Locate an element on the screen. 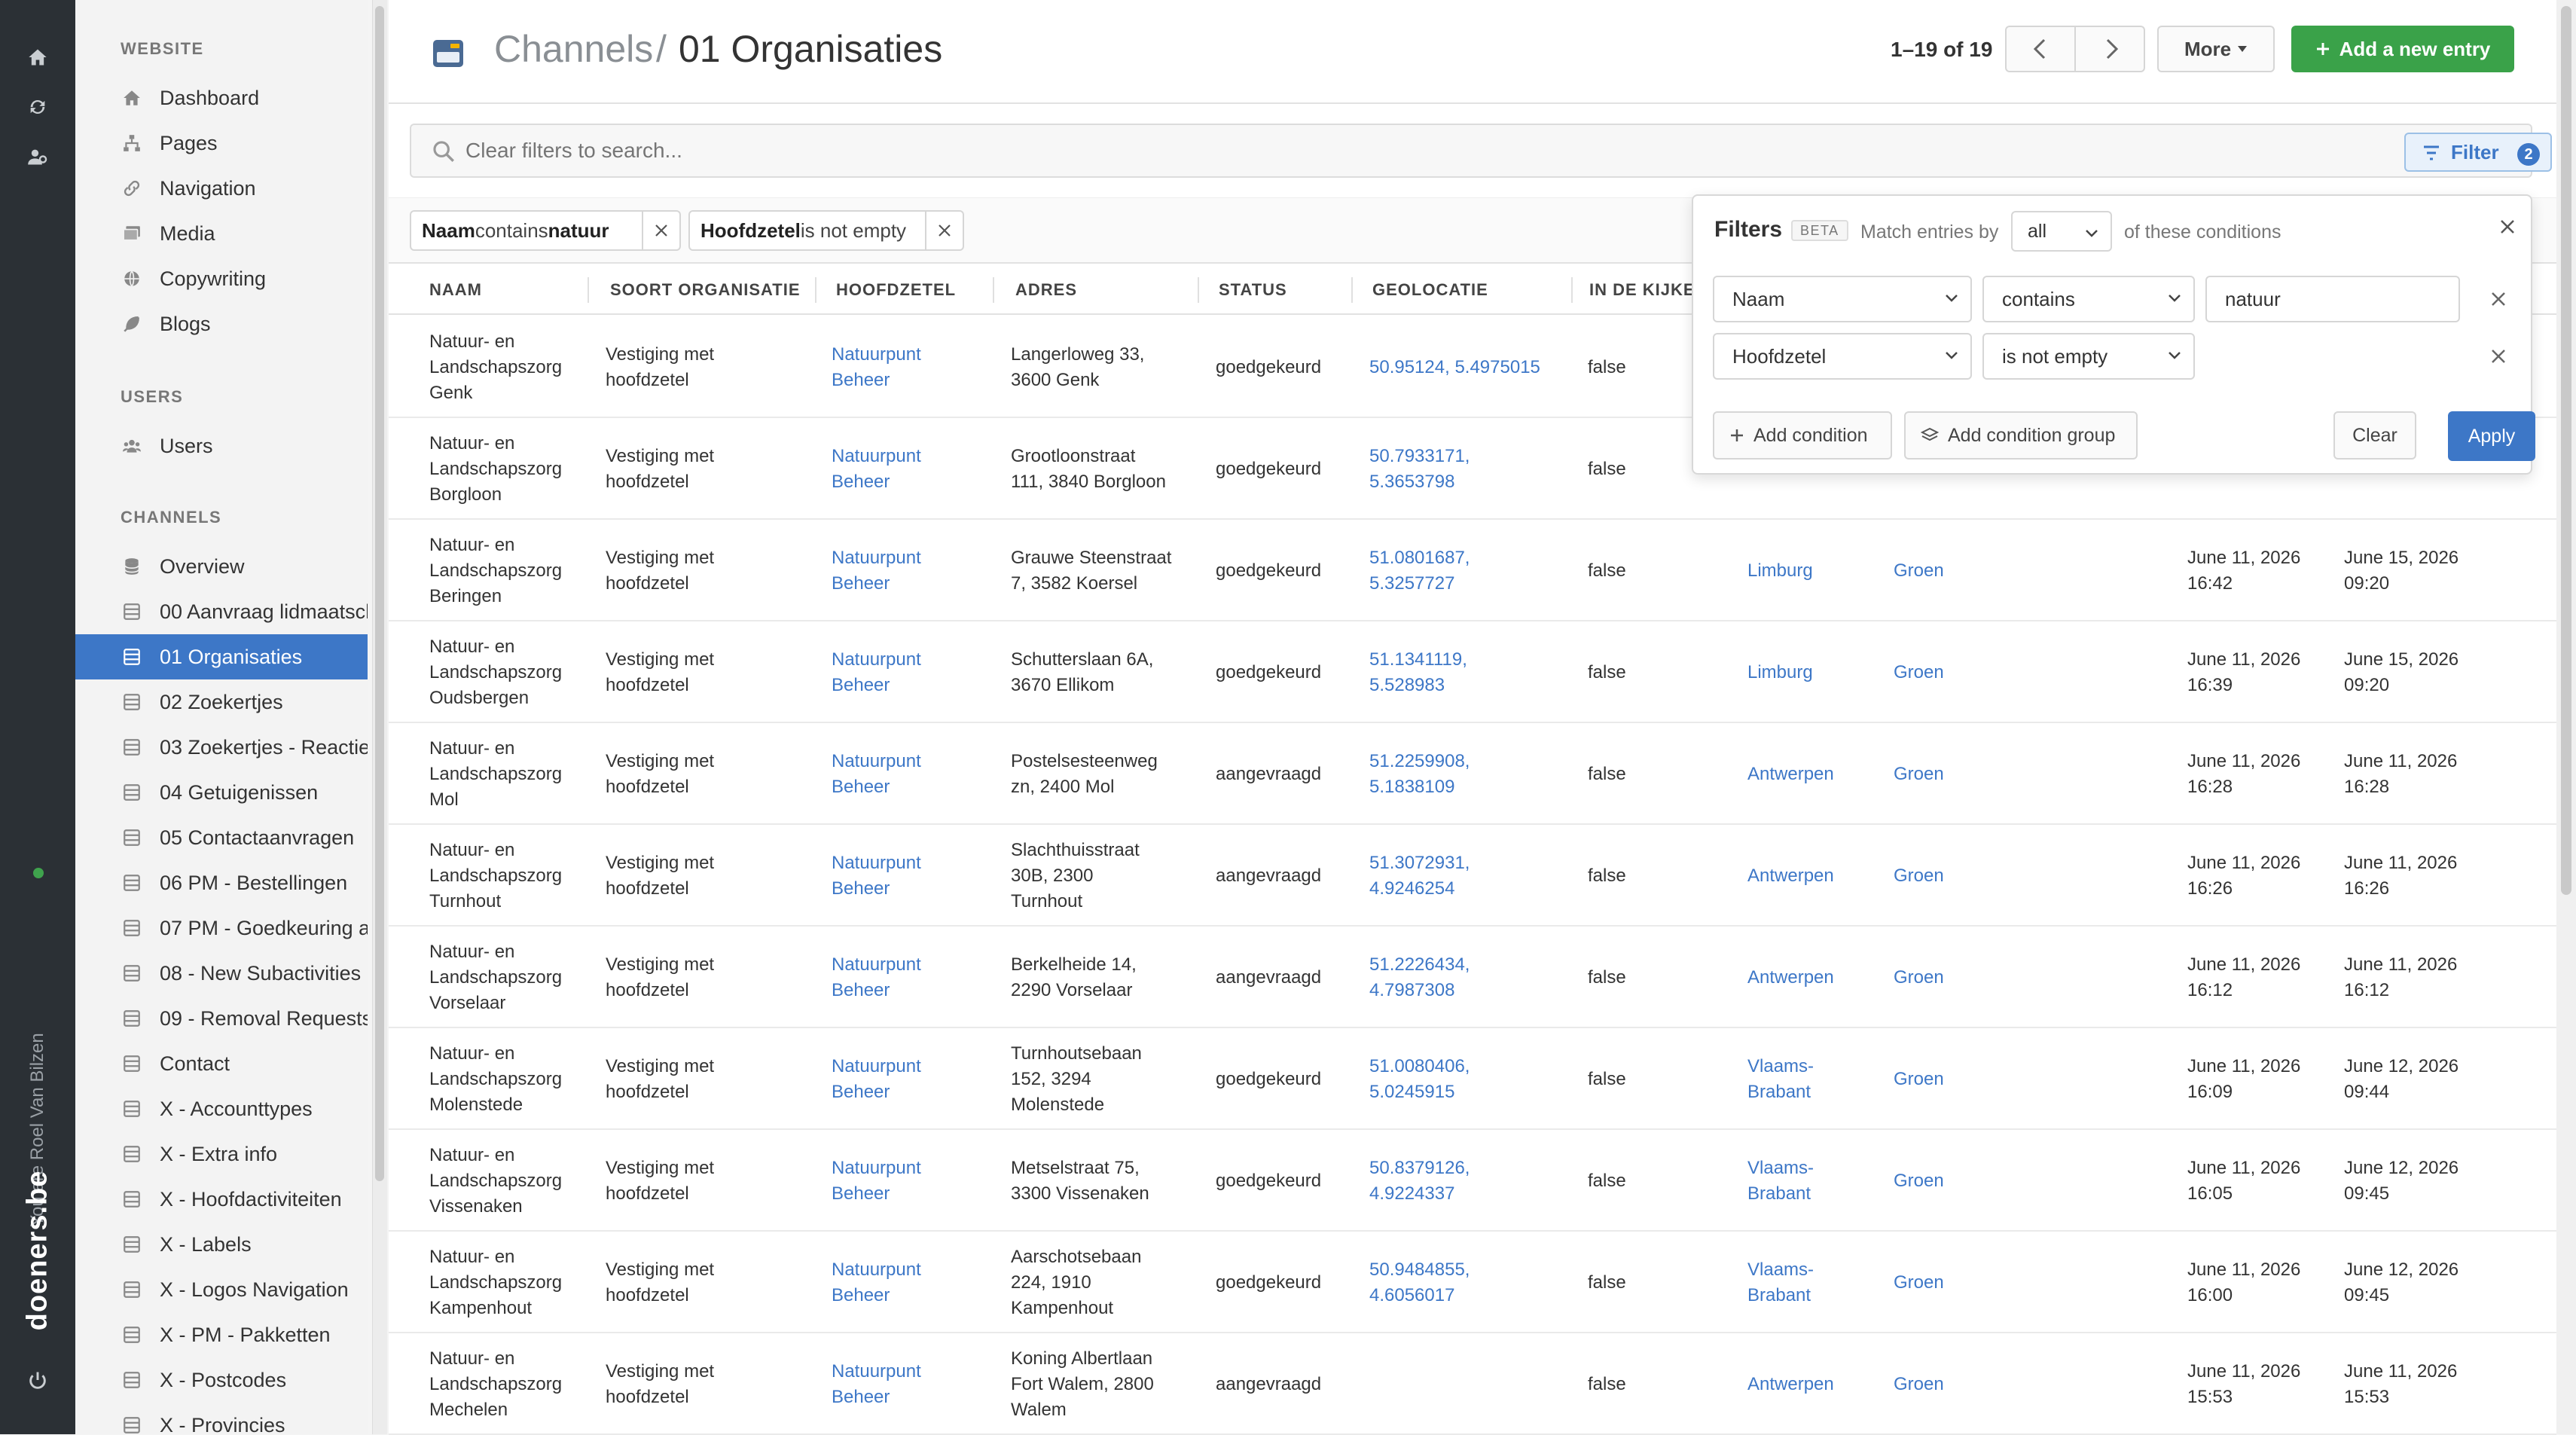 The height and width of the screenshot is (1435, 2576). column-header-soort-organisatie: SOORT ORGANISATIE is located at coordinates (706, 290).